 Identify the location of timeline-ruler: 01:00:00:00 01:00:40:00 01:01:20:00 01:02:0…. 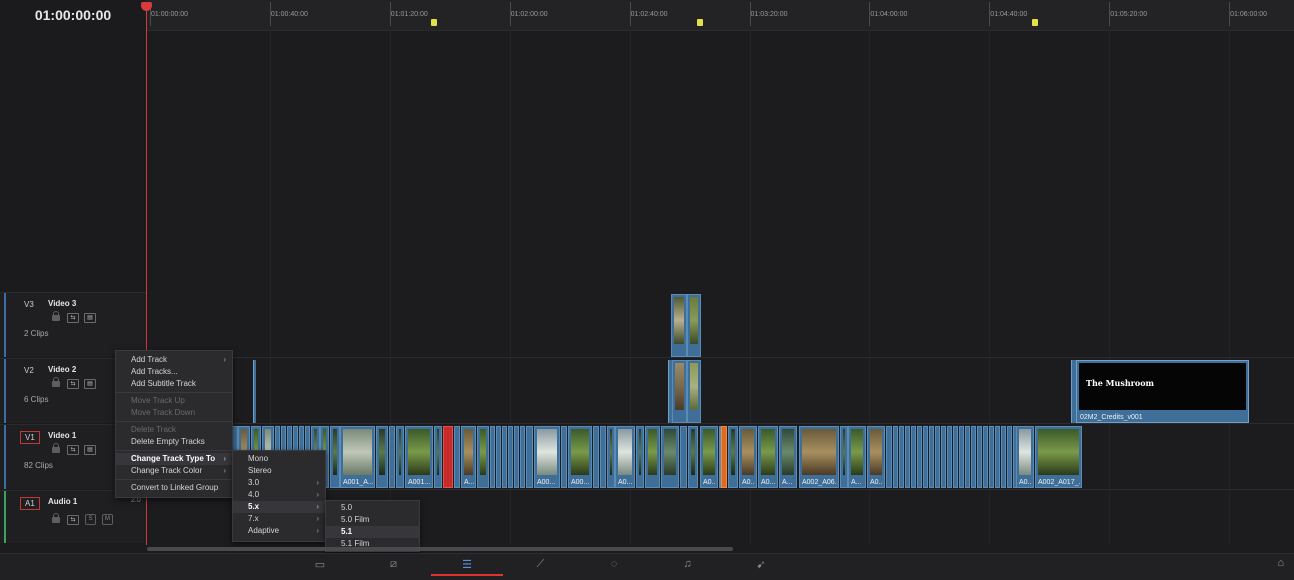
(720, 15).